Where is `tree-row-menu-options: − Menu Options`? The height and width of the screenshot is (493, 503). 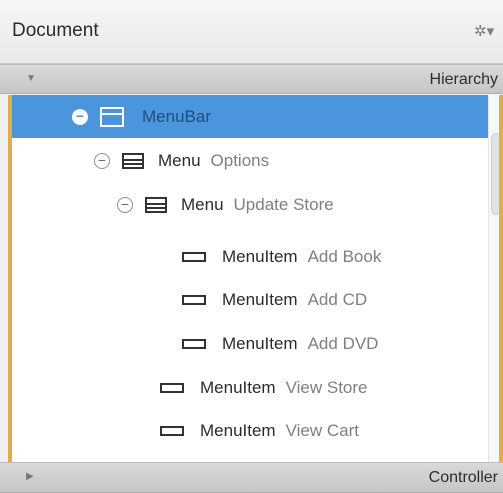 tree-row-menu-options: − Menu Options is located at coordinates (250, 160).